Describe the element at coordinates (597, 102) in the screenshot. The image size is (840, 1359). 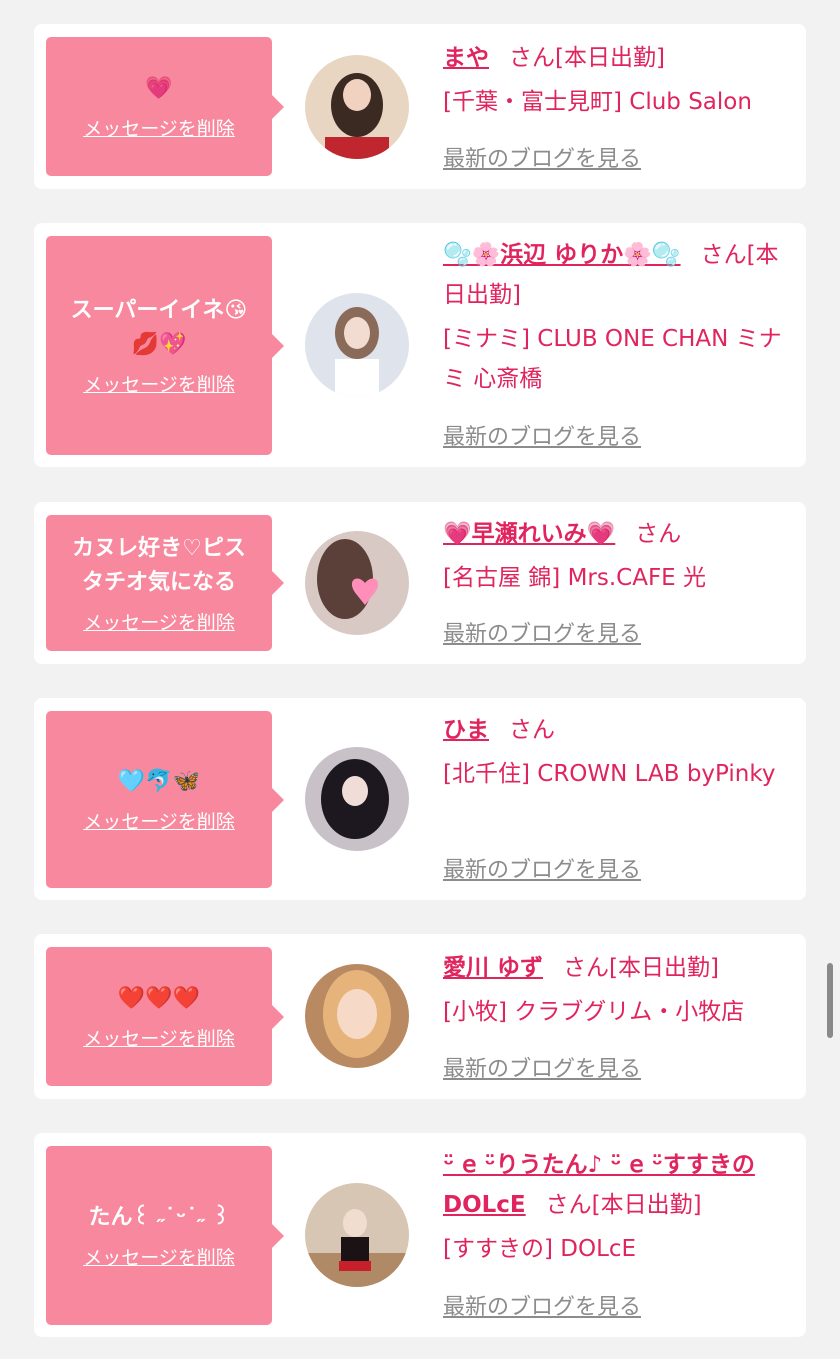
I see `store-name: [千葉・富士見町] Club Salon` at that location.